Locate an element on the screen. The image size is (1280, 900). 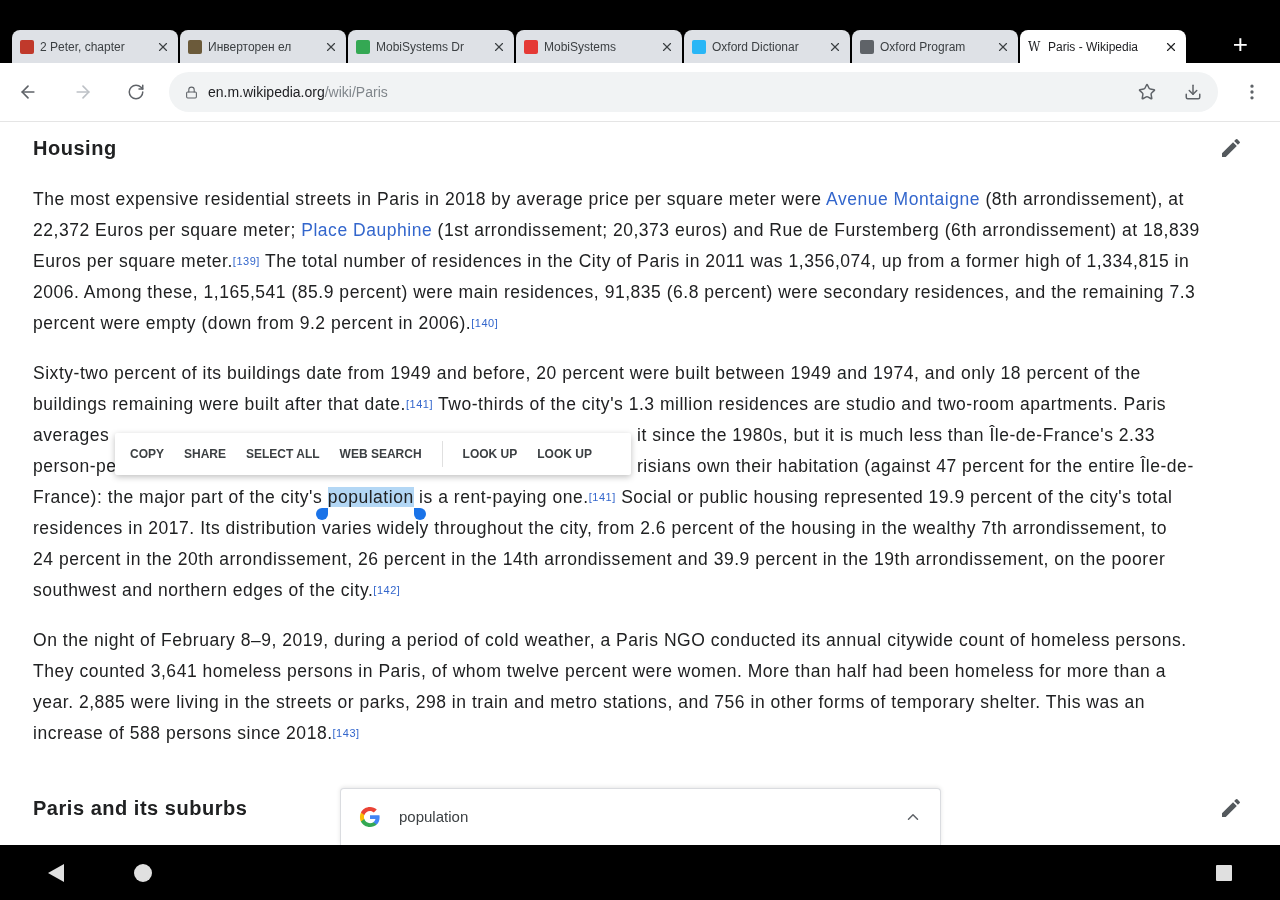
body-text: (1st arrondissement; 20,373 euros) and Rue de Furstemberg (6th arrondissement) at 18,839 is located at coordinates (818, 230).